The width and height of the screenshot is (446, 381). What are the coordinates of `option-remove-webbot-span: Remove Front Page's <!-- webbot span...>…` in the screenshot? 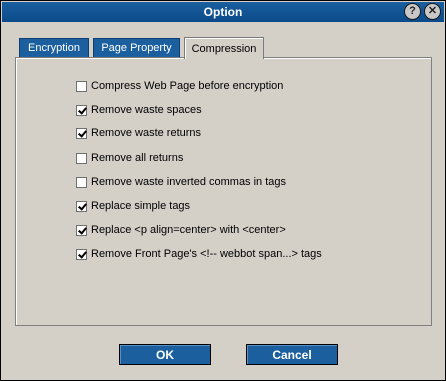 It's located at (199, 254).